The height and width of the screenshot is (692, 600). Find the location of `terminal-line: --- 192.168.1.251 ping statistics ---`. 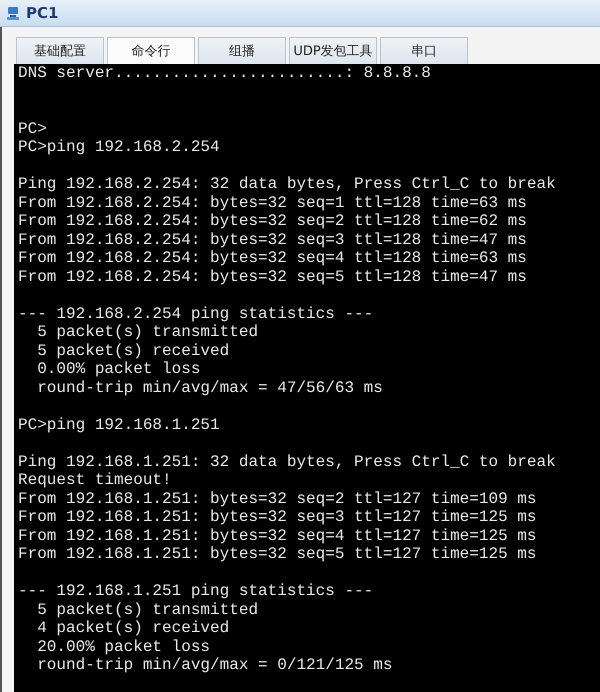

terminal-line: --- 192.168.1.251 ping statistics --- is located at coordinates (196, 591).